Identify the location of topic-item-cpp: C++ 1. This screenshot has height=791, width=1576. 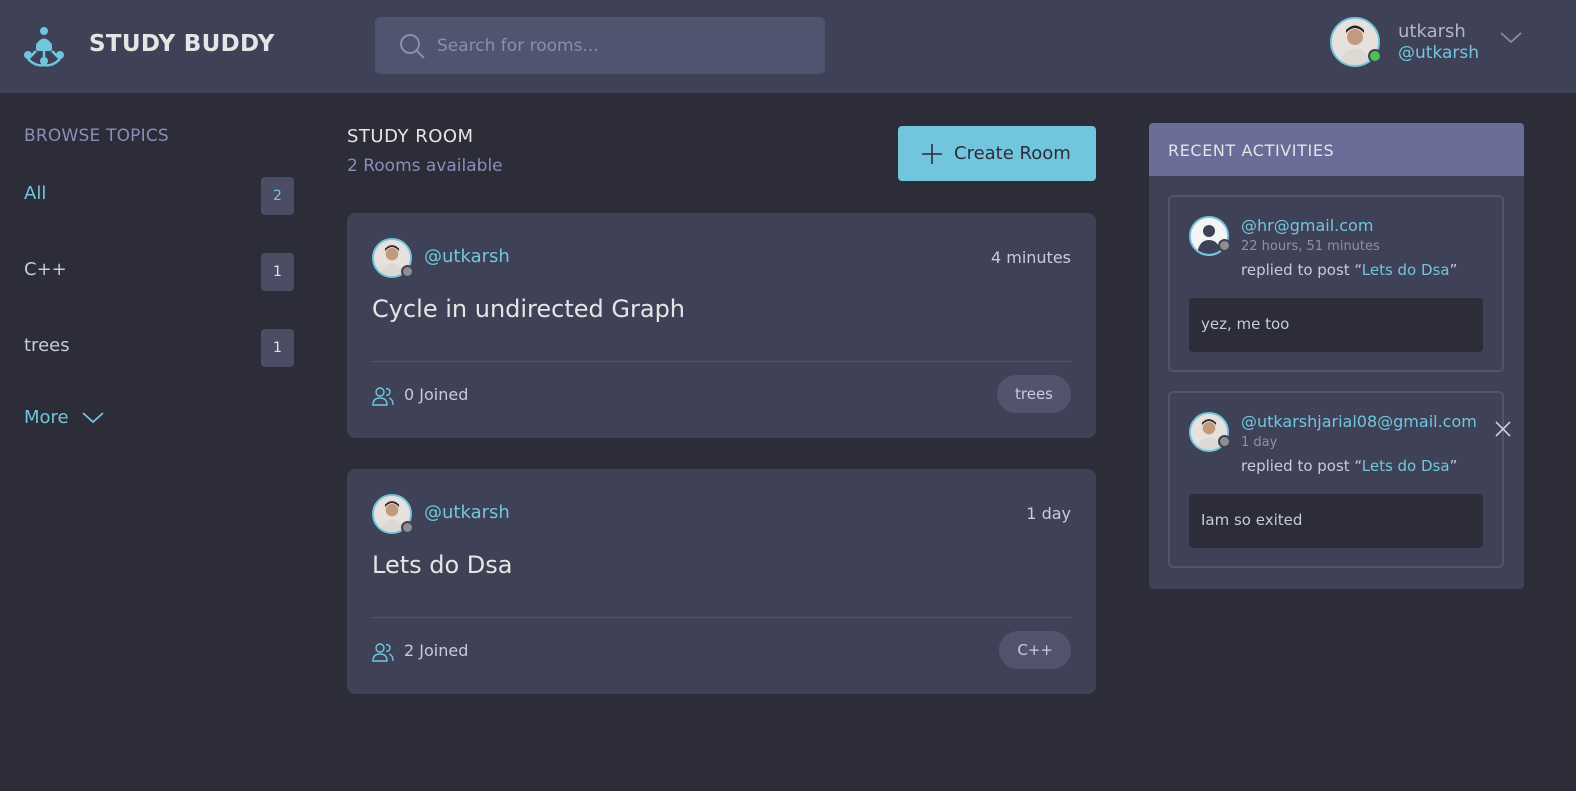
(159, 273).